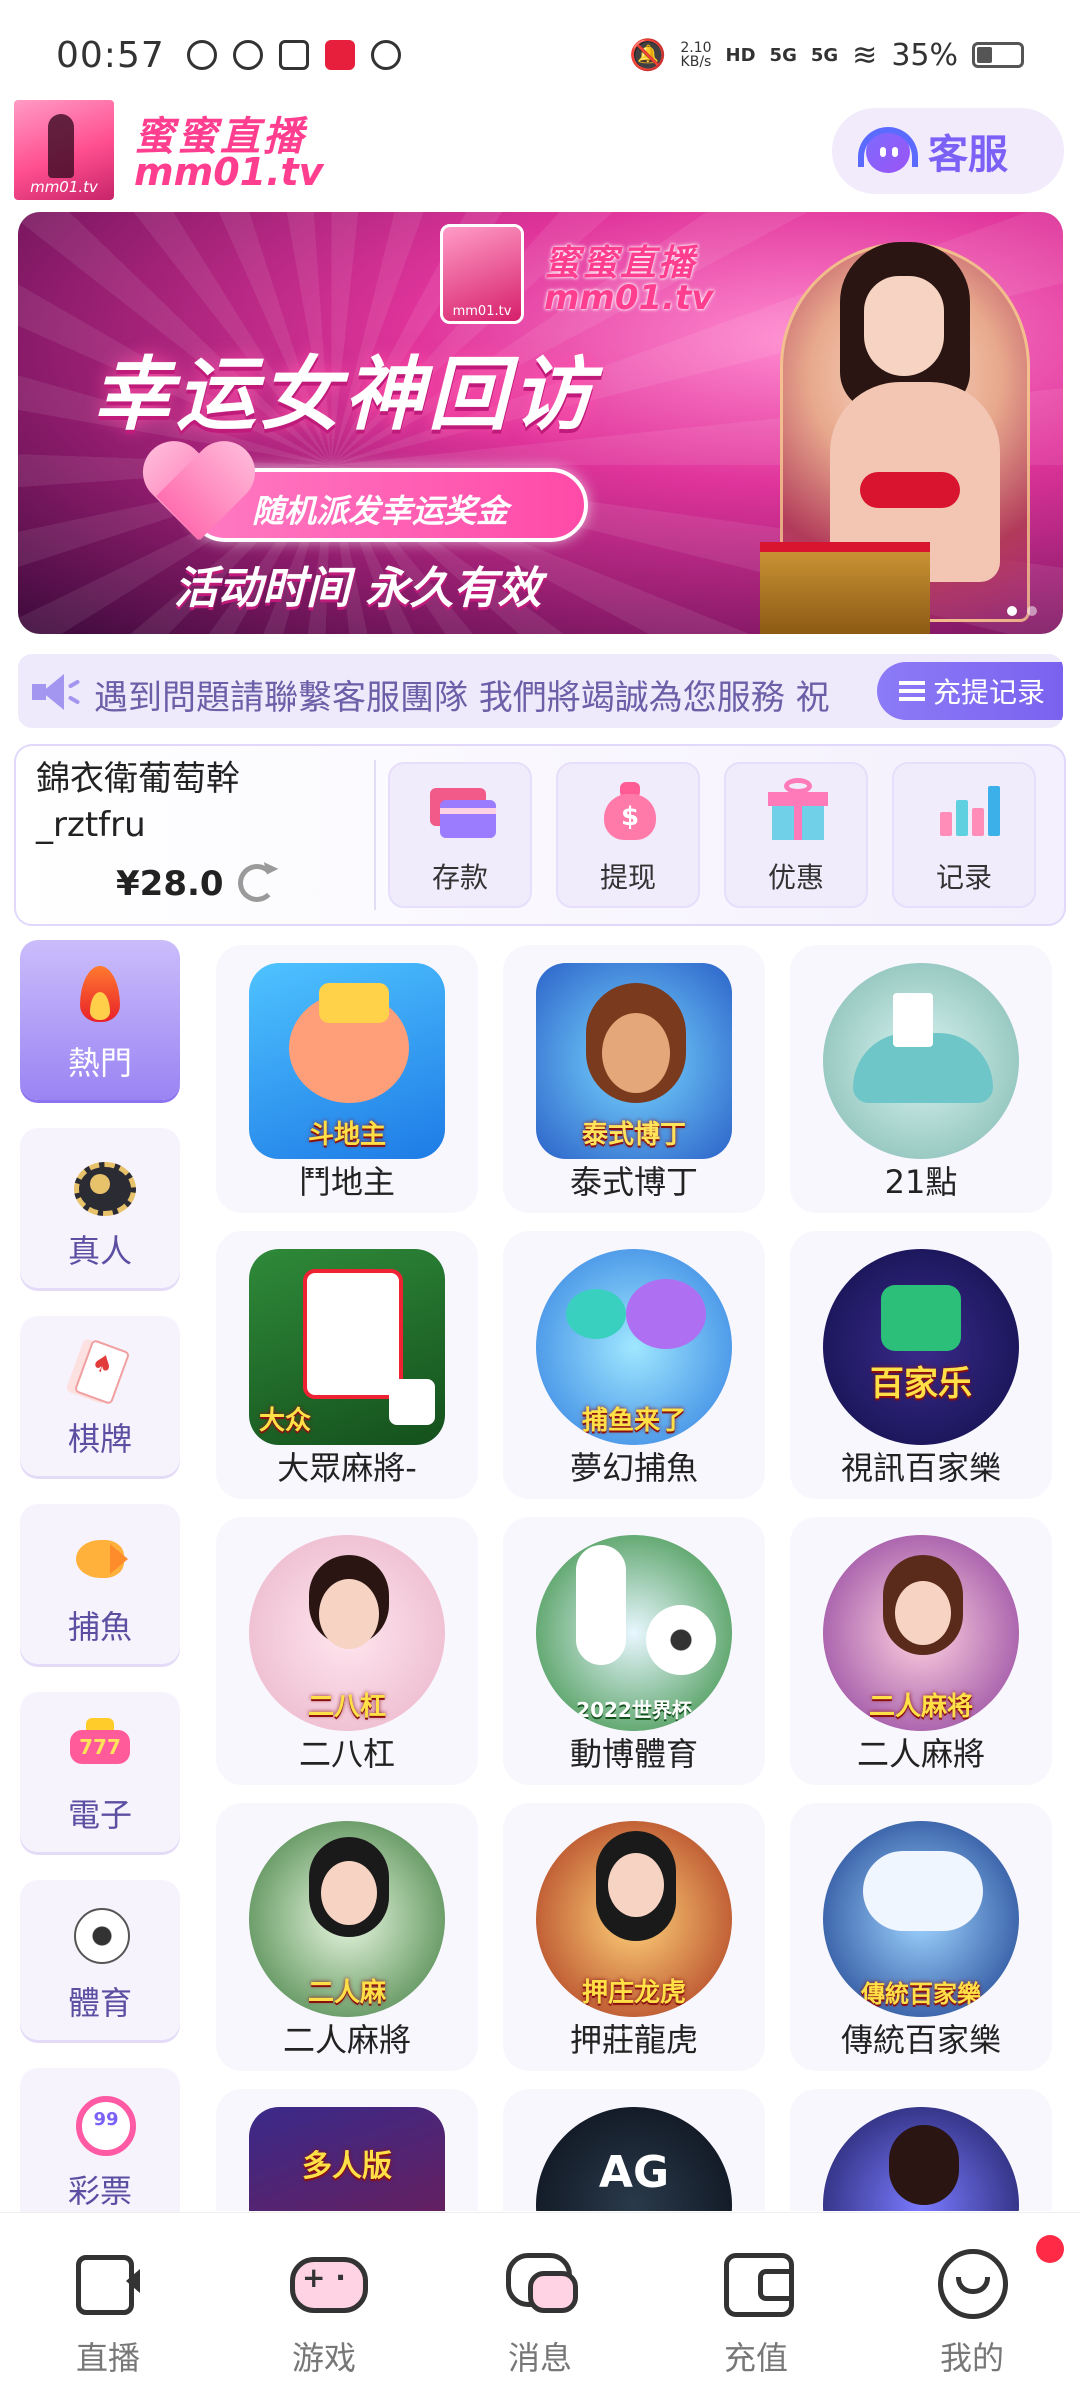 This screenshot has width=1080, height=2400. What do you see at coordinates (963, 877) in the screenshot?
I see `history-label: 记录` at bounding box center [963, 877].